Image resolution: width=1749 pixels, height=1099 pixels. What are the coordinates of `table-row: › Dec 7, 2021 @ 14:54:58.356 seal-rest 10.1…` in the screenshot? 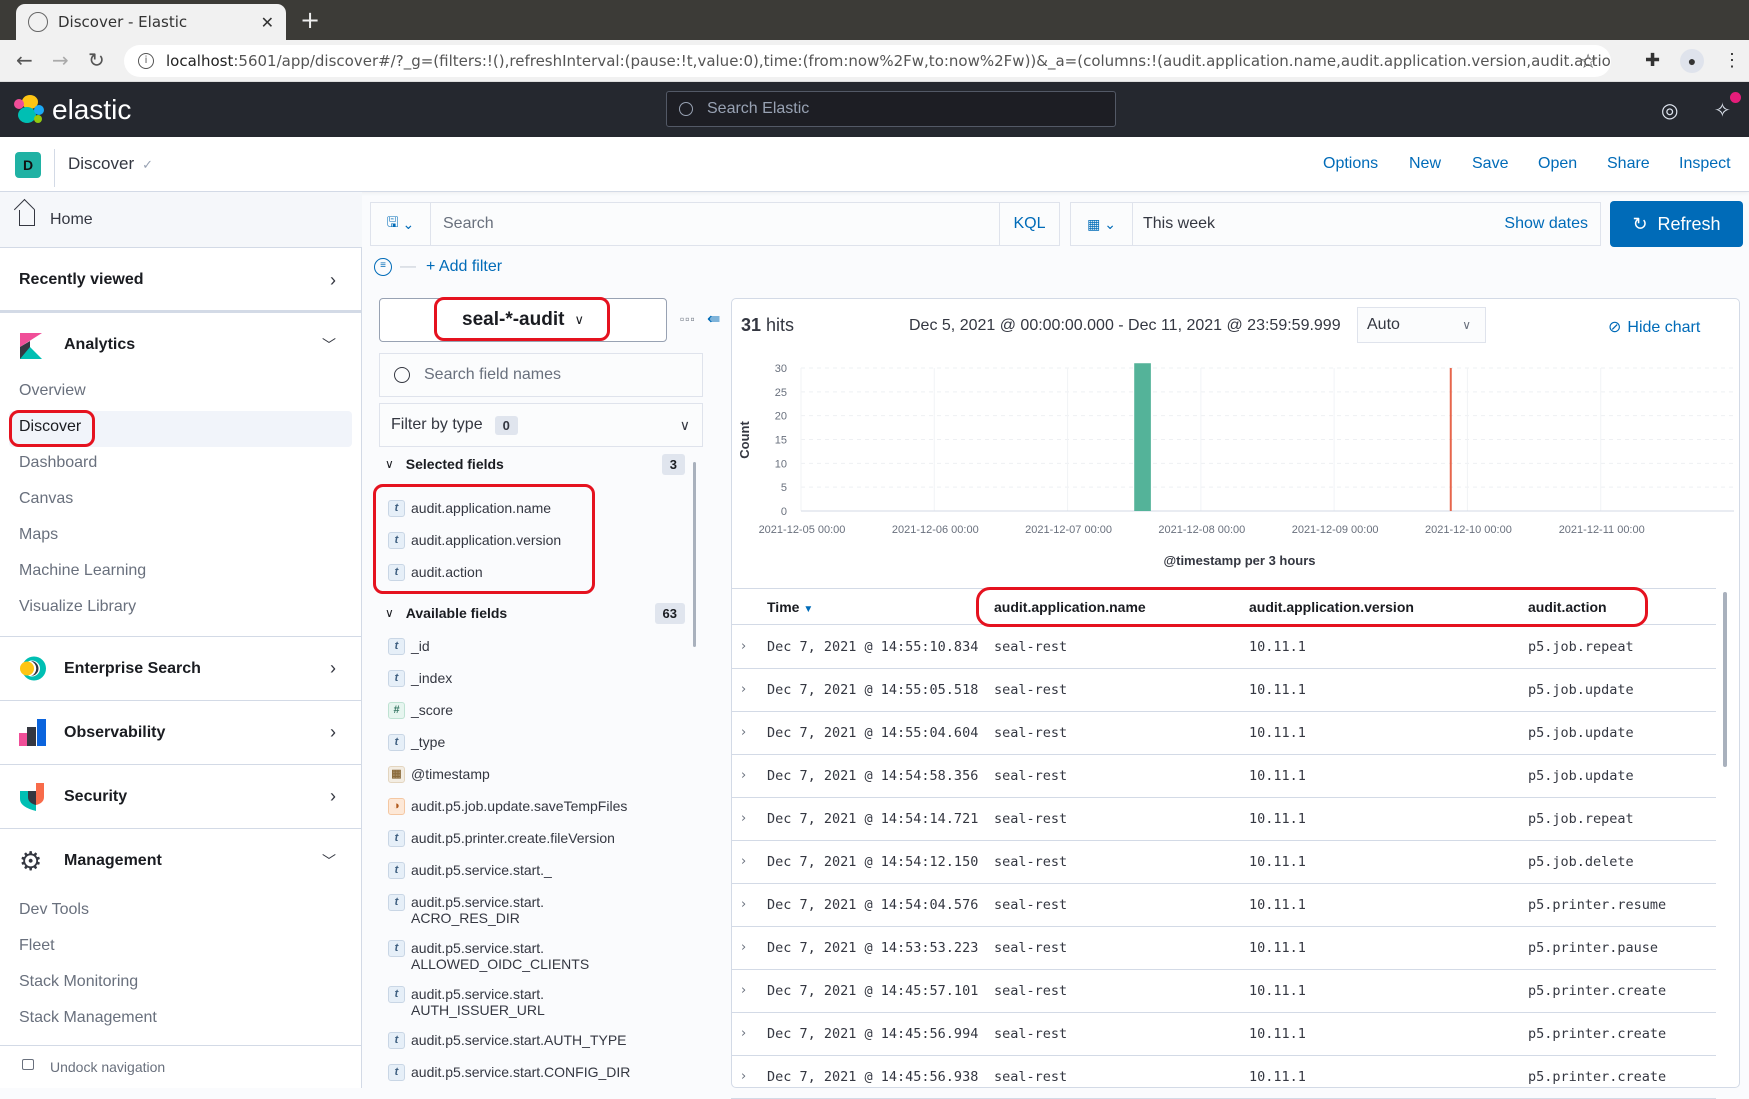 It's located at (1223, 776).